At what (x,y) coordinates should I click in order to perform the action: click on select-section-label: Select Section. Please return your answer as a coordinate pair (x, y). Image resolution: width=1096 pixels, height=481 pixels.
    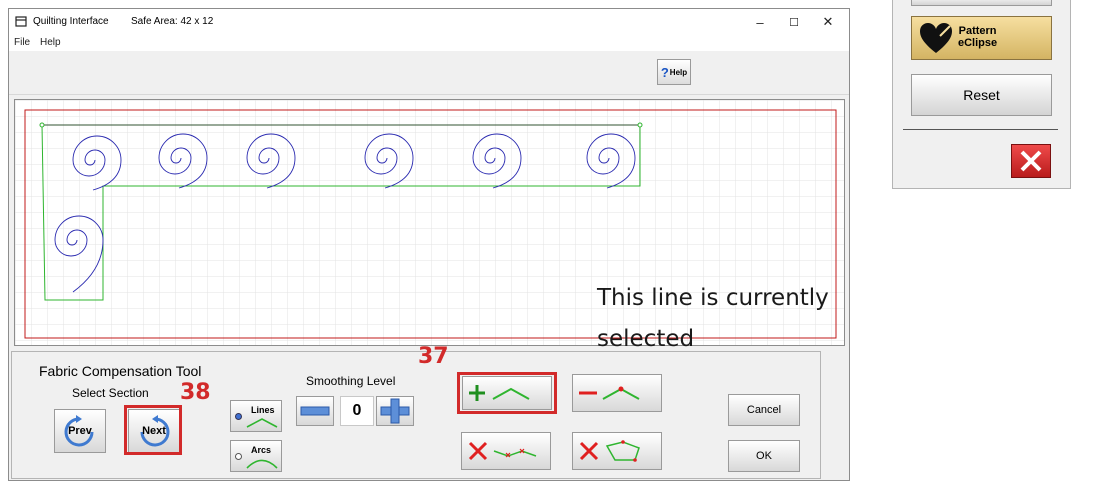
    Looking at the image, I should click on (110, 393).